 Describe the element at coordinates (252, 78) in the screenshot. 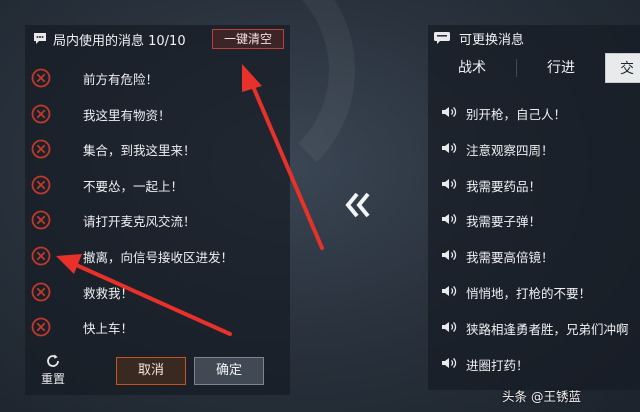

I see `annotation-arrowhead-clear` at that location.